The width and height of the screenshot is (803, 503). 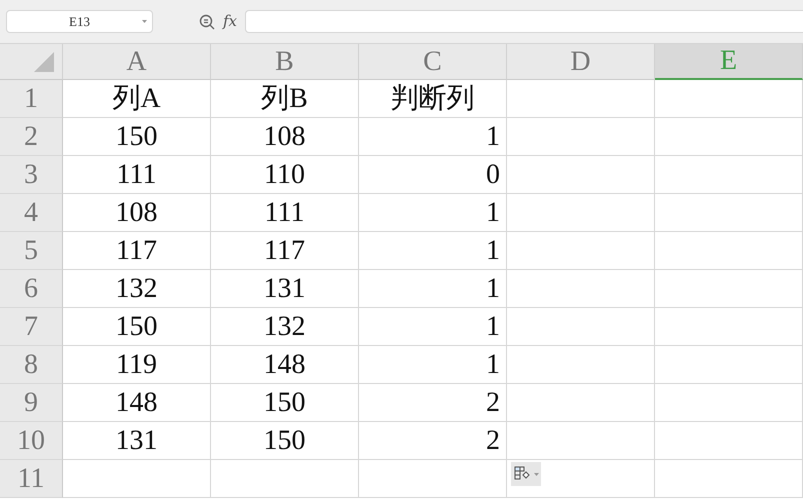 I want to click on table-cell: 列A, so click(x=137, y=99).